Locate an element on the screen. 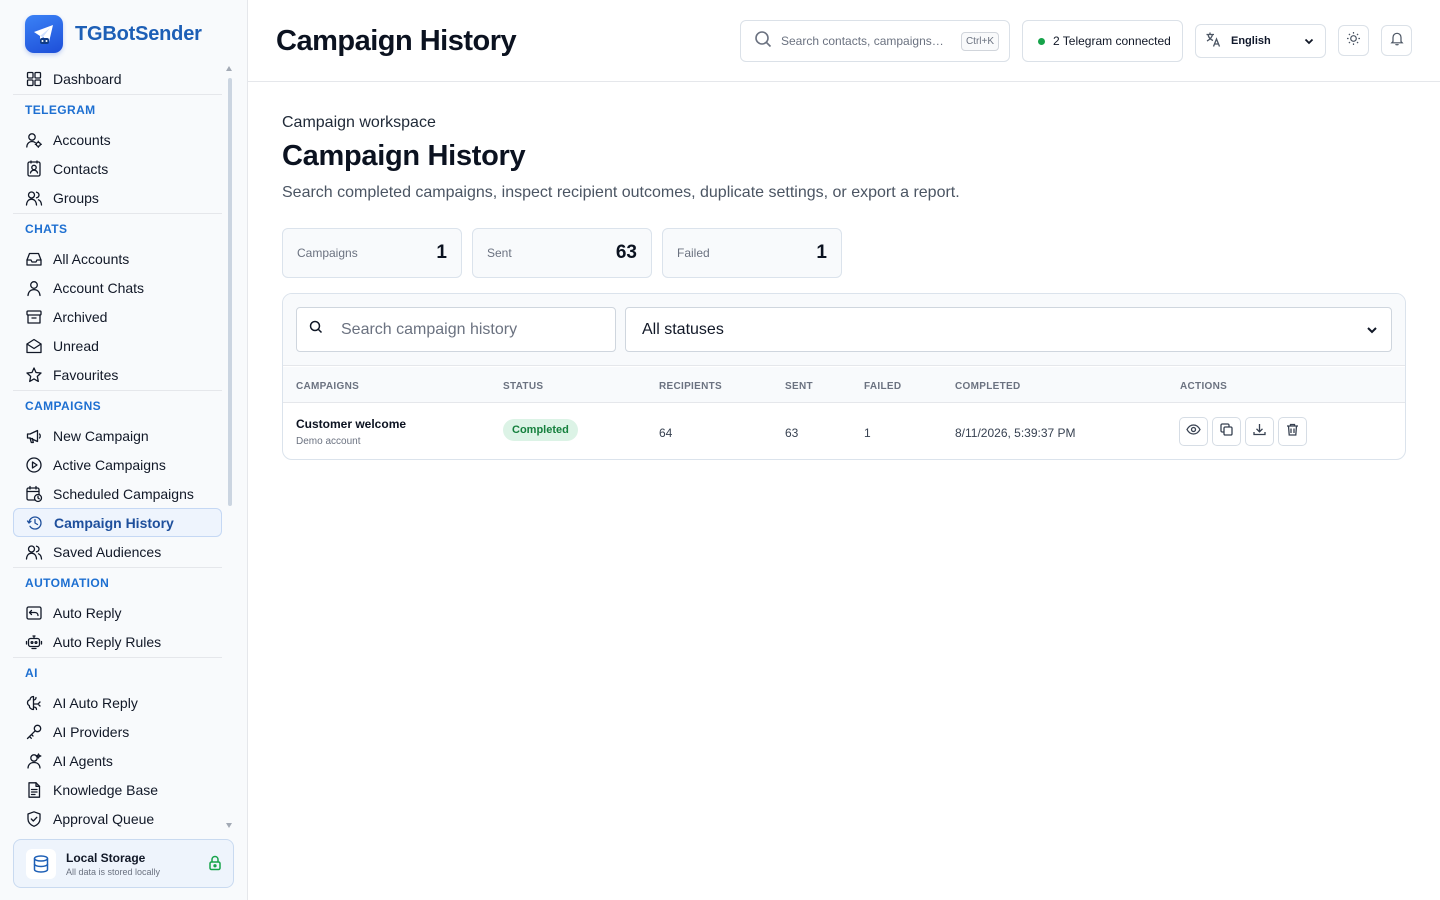  sidebar-item-dashboard: Dashboard is located at coordinates (117, 78).